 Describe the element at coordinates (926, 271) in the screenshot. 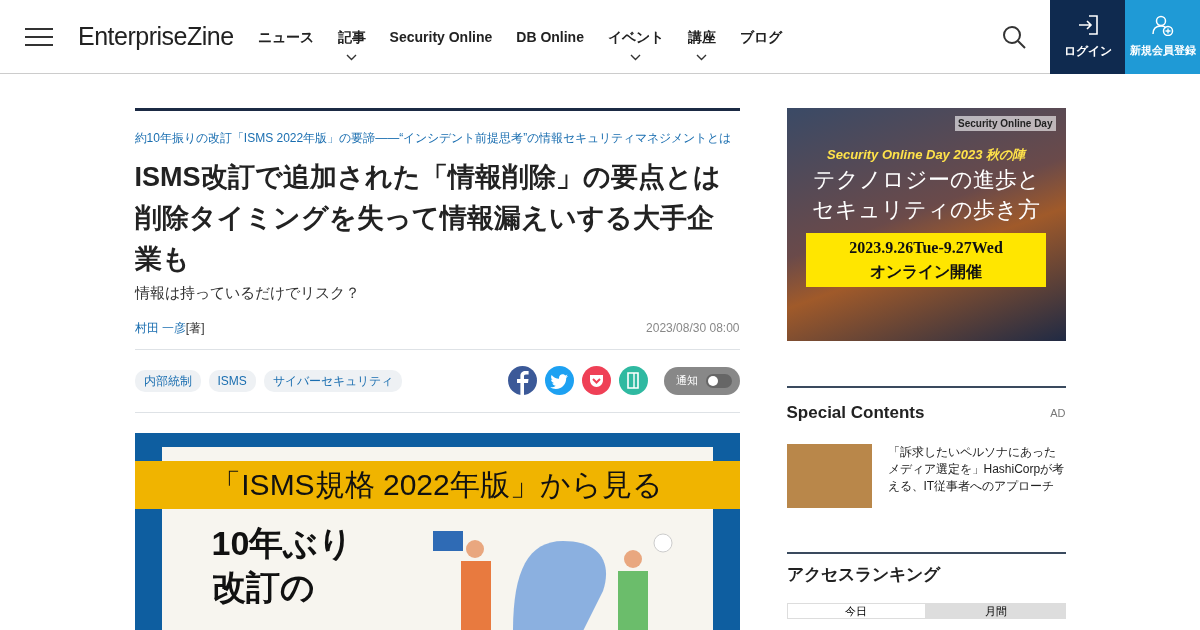

I see `banner-venue: オンライン開催` at that location.